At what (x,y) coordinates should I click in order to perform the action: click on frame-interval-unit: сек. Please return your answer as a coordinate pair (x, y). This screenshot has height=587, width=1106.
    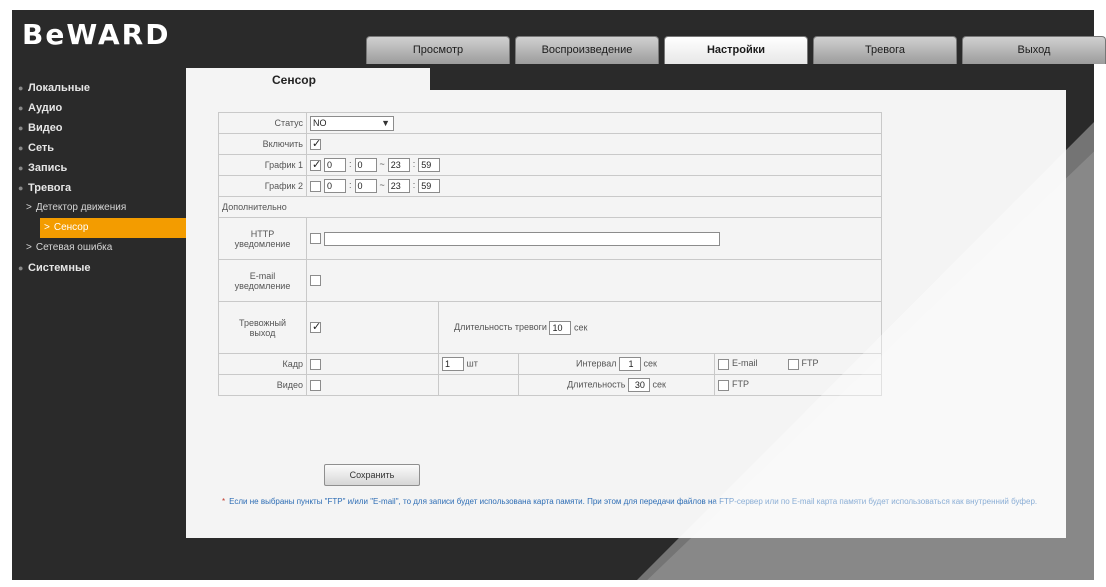
    Looking at the image, I should click on (650, 363).